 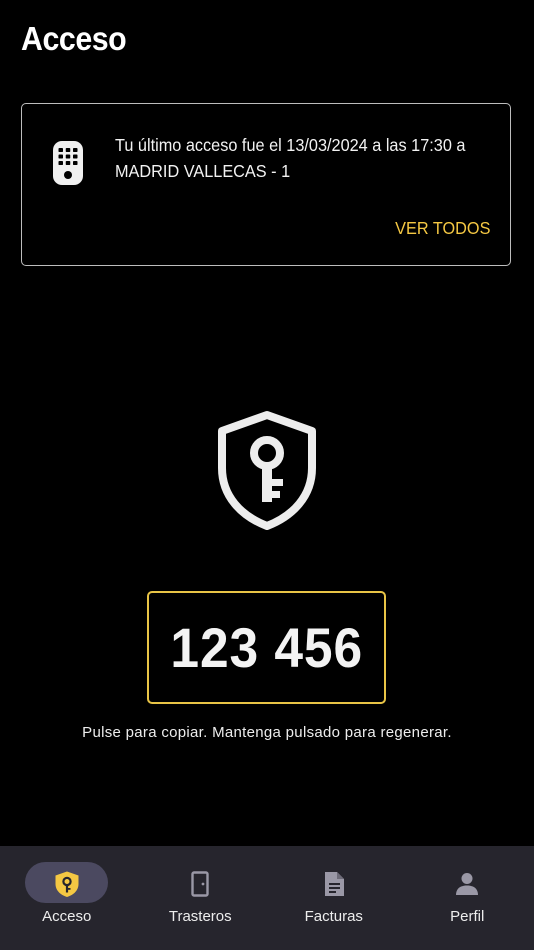 What do you see at coordinates (333, 916) in the screenshot?
I see `nav-label-facturas: Facturas` at bounding box center [333, 916].